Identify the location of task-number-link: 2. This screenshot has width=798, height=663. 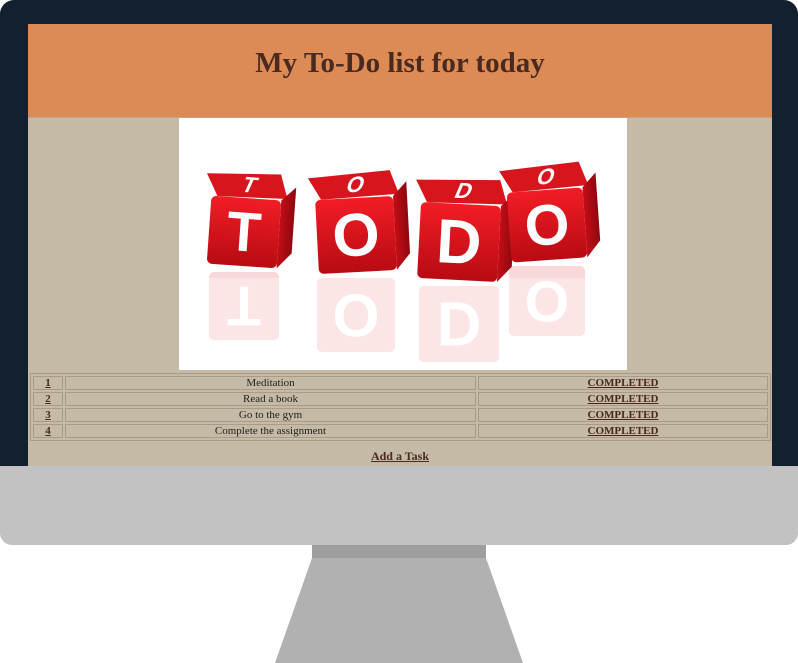
(48, 399).